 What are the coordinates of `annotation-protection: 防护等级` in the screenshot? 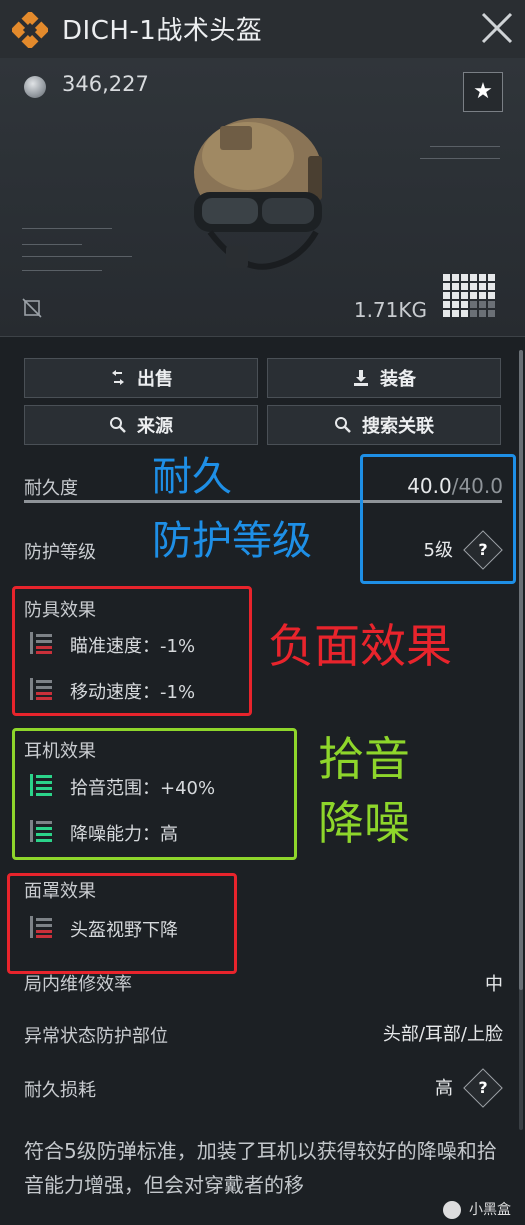 It's located at (232, 541).